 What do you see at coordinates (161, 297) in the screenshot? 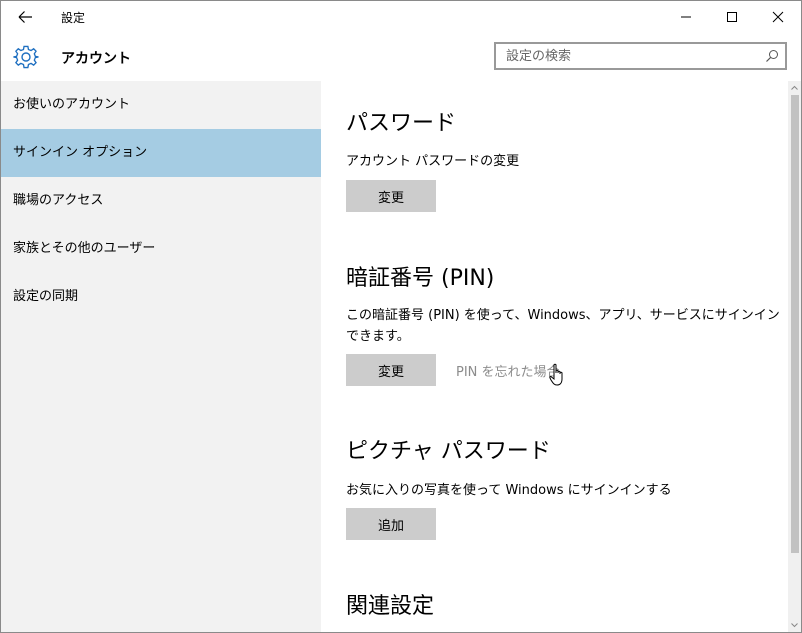
I see `sidebar-item-sync-settings: 設定の同期` at bounding box center [161, 297].